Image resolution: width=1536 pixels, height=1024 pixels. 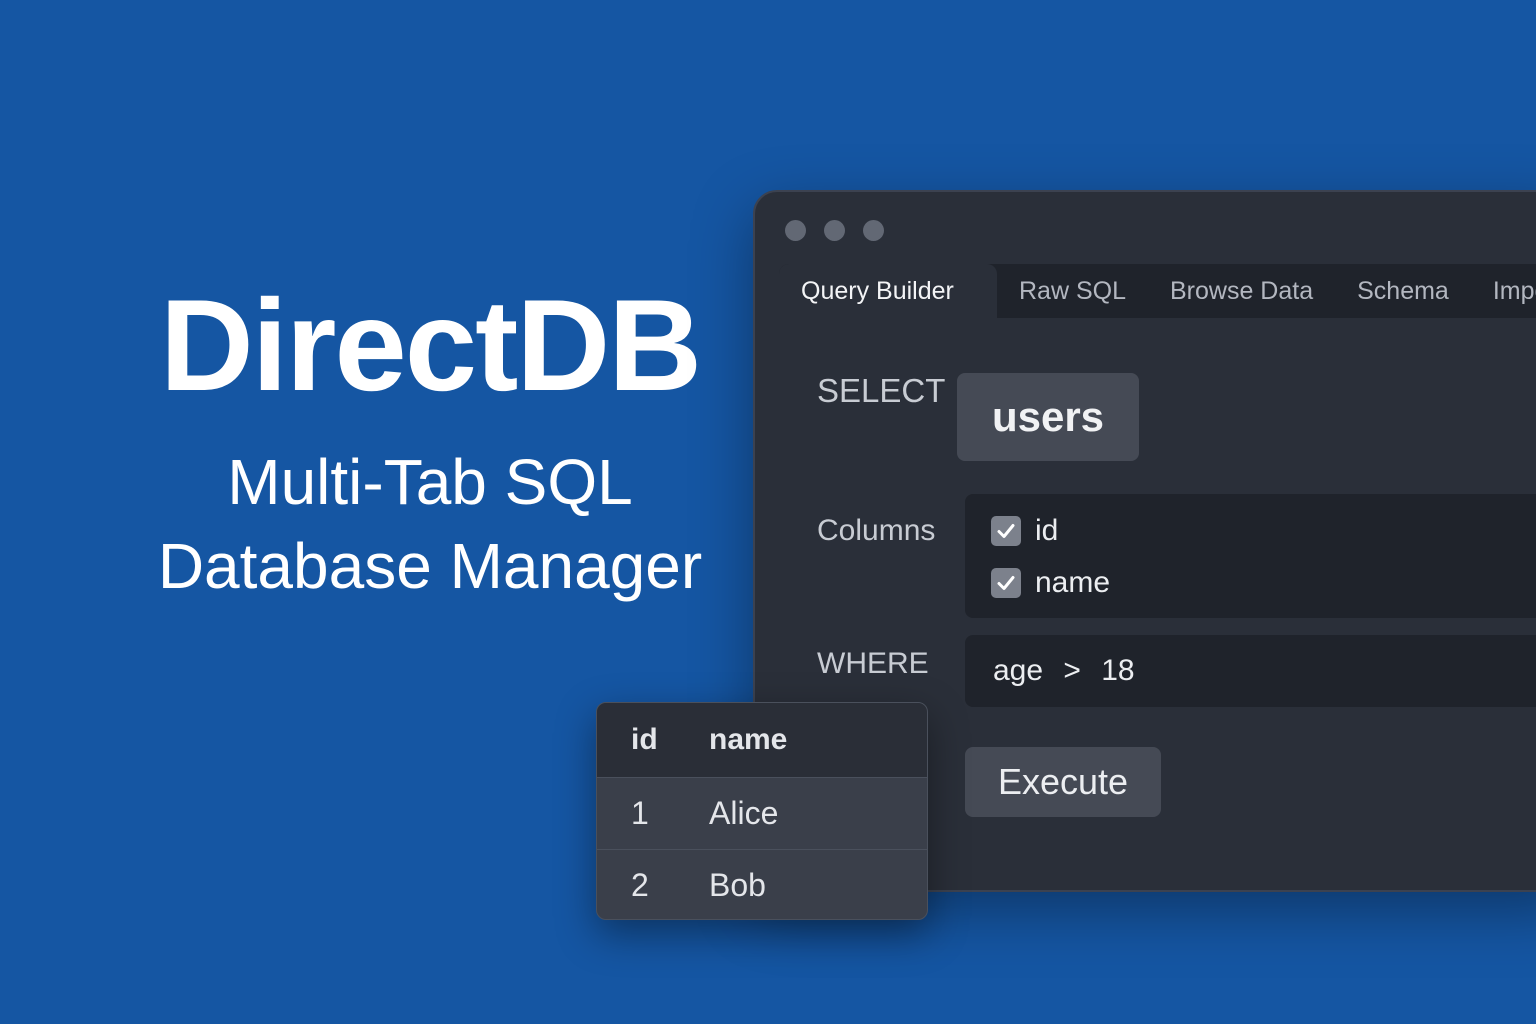 I want to click on subtitle-line-1: Multi-Tab SQL, so click(x=430, y=482).